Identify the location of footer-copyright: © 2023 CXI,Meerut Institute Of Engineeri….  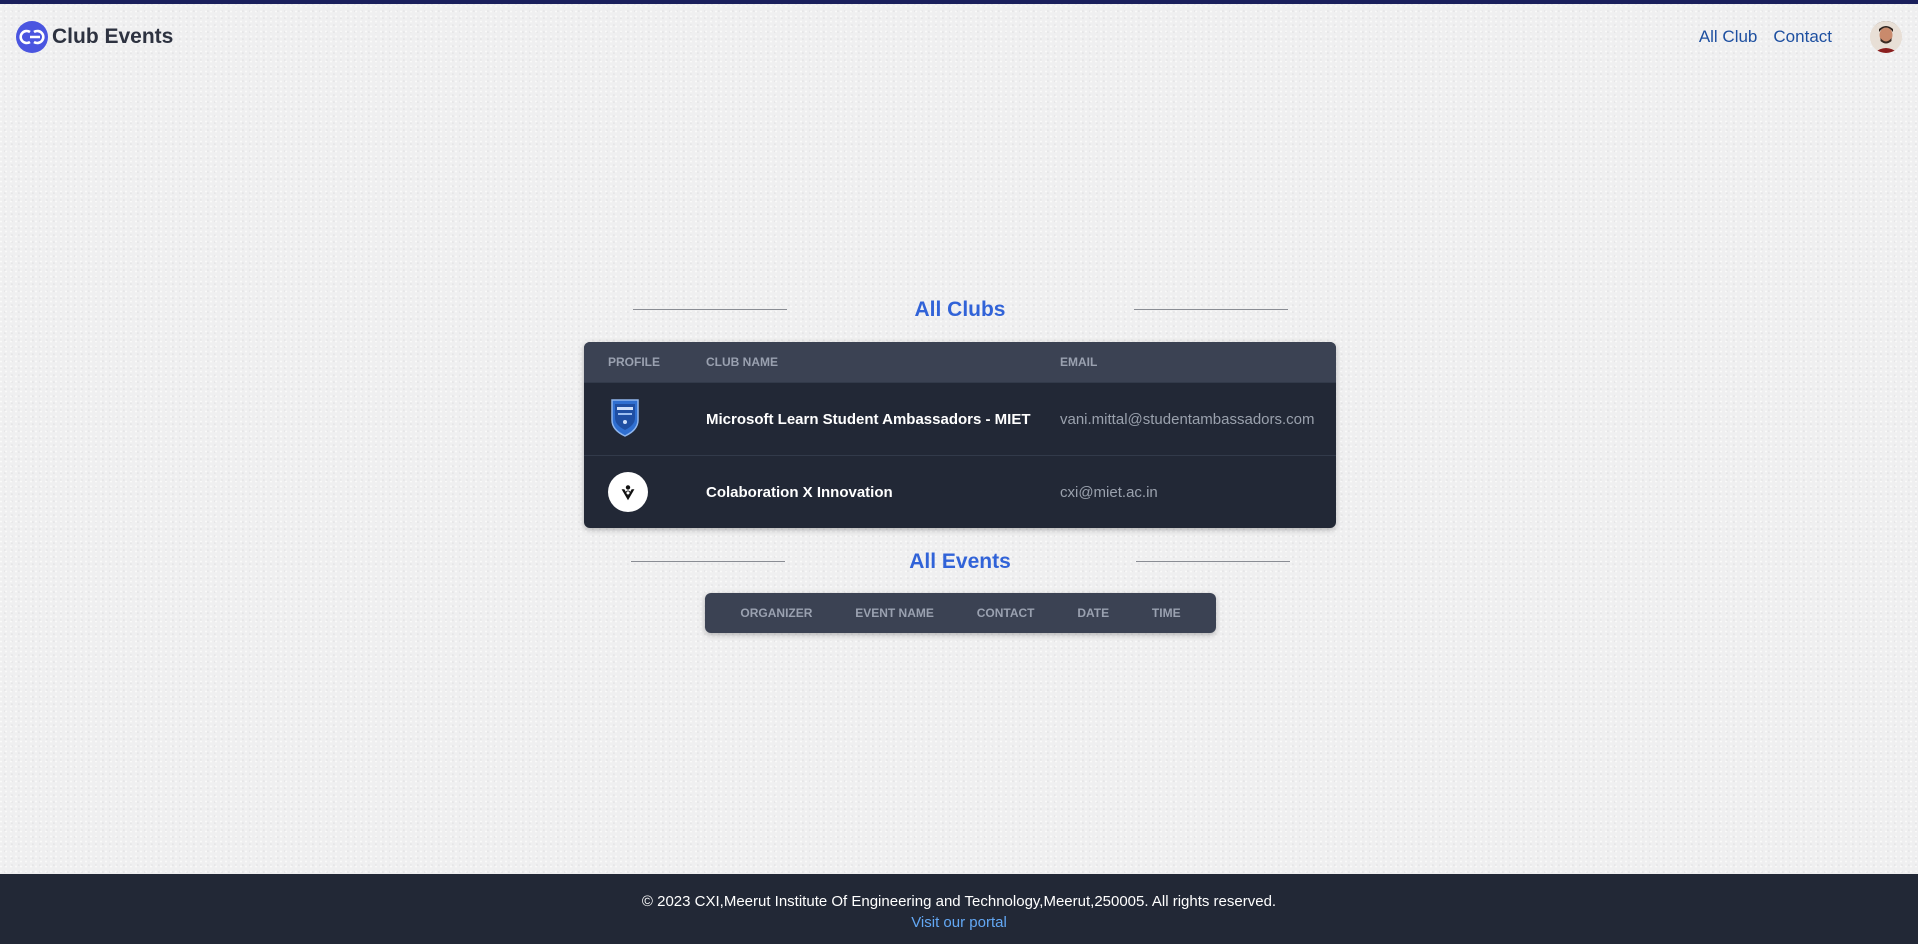
(959, 901).